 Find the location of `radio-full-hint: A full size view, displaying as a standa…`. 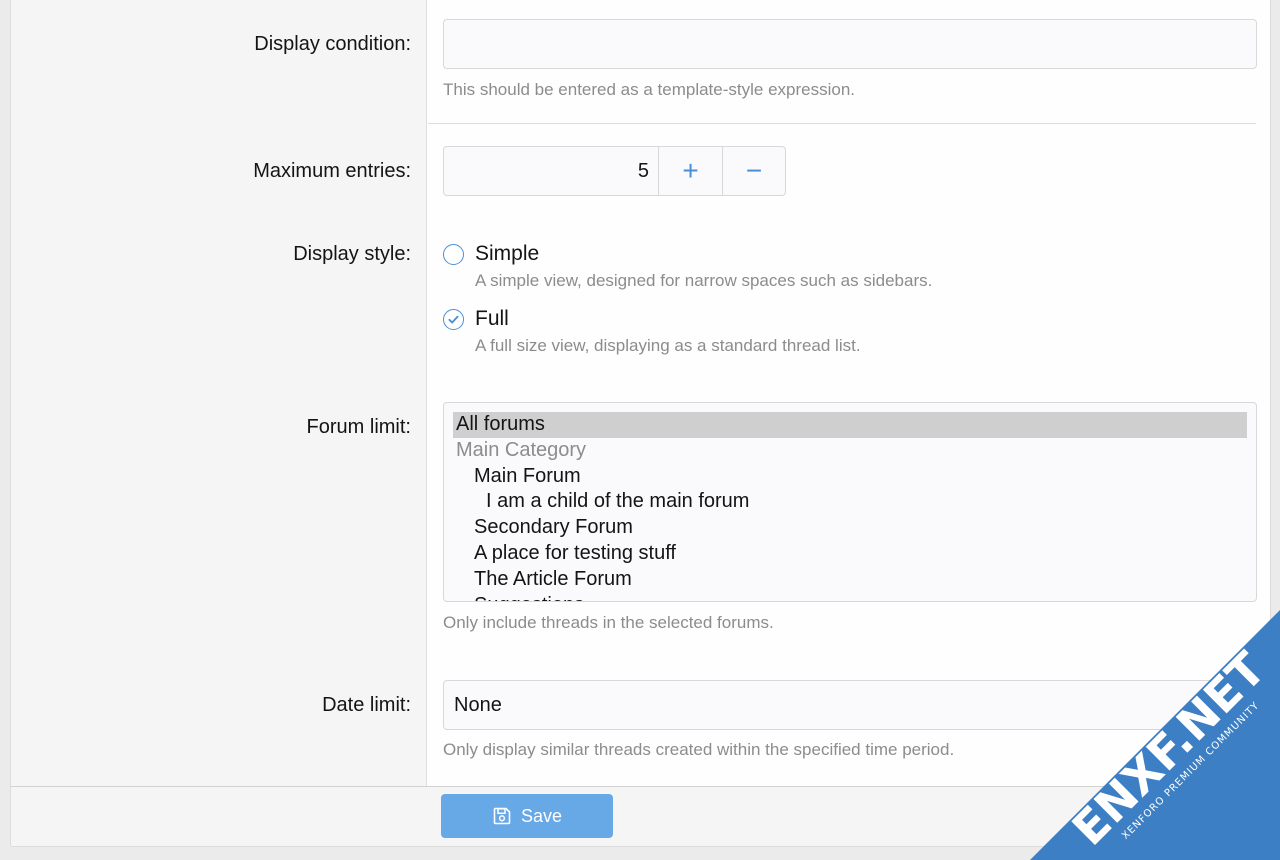

radio-full-hint: A full size view, displaying as a standa… is located at coordinates (668, 345).